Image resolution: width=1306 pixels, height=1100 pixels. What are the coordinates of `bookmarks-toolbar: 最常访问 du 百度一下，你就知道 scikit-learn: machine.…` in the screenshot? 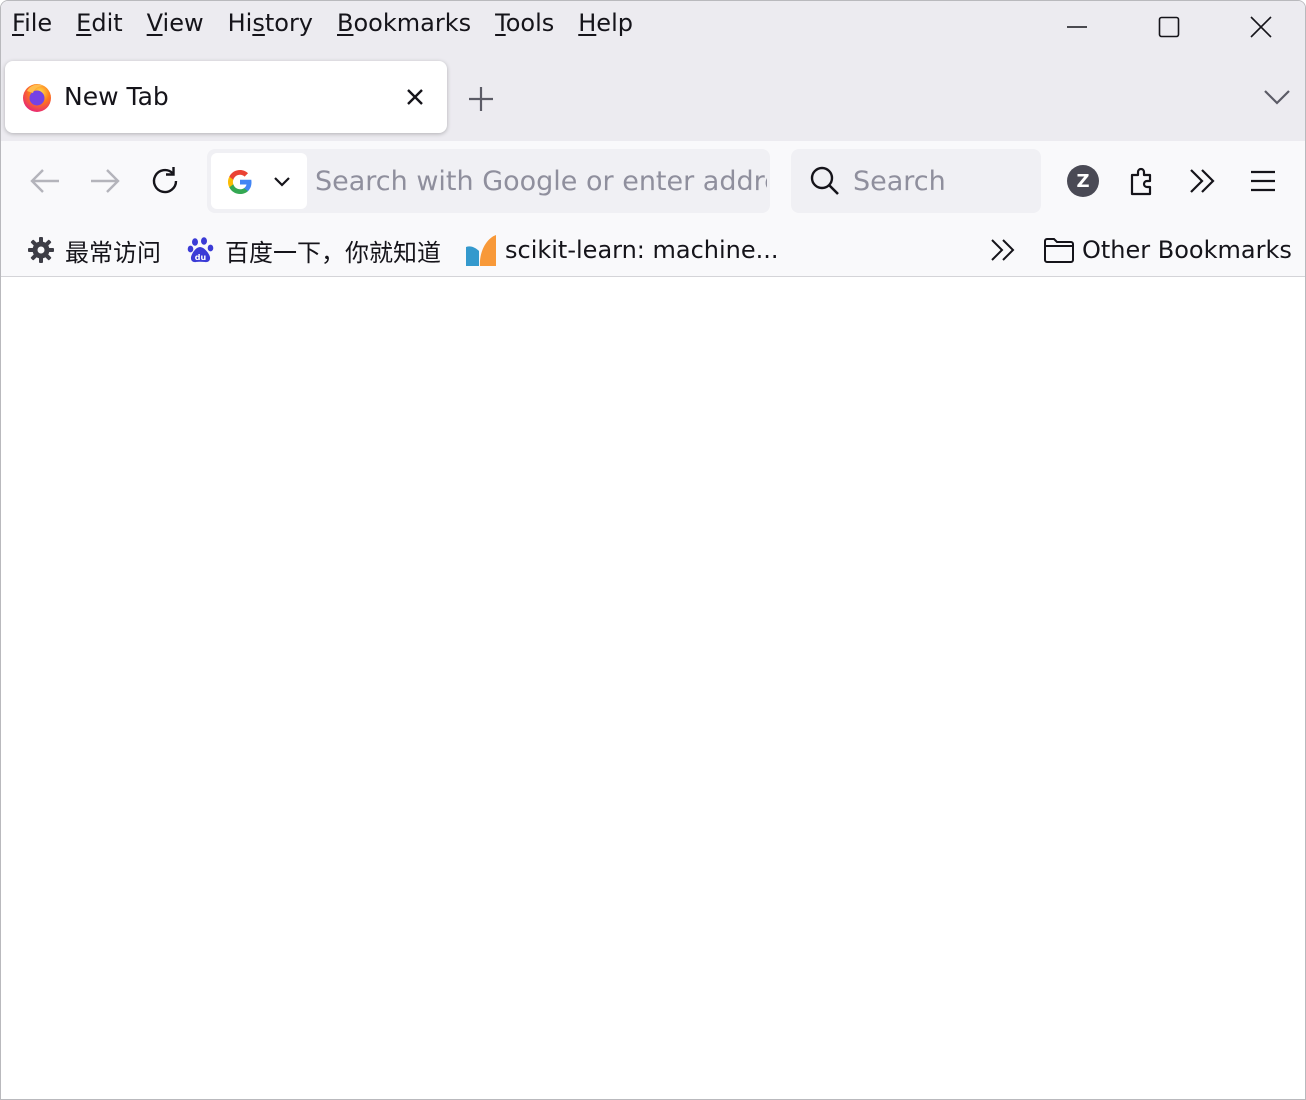 It's located at (653, 250).